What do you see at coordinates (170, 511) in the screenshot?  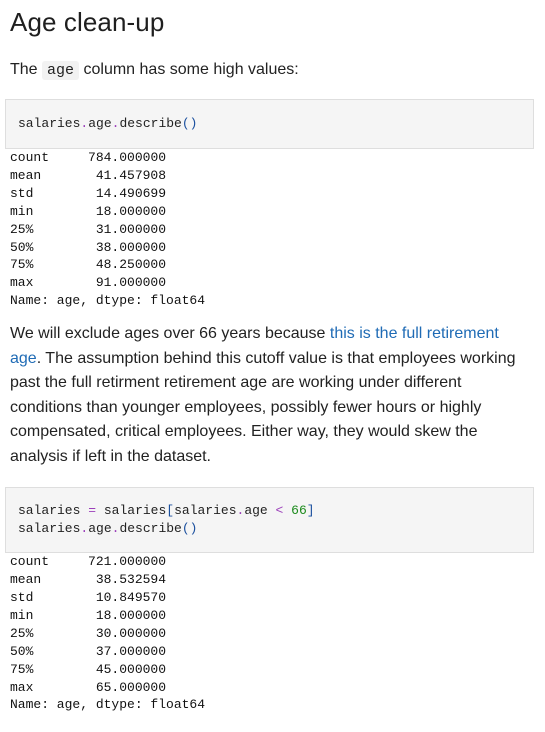 I see `code-token: [` at bounding box center [170, 511].